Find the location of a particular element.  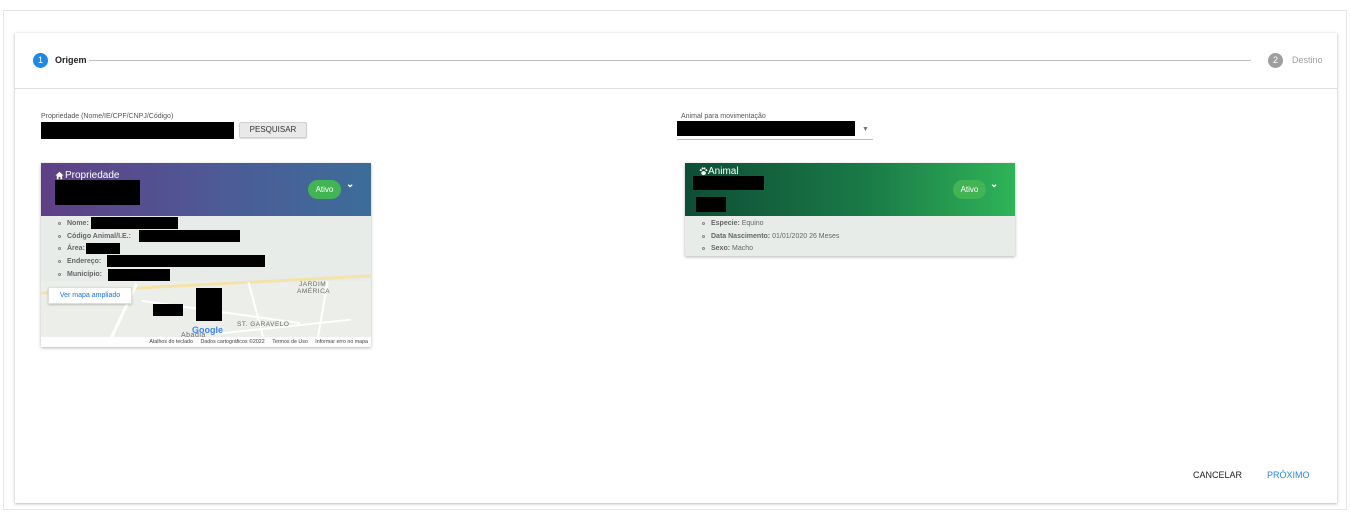

step-1-indicator: 1 is located at coordinates (40, 60).